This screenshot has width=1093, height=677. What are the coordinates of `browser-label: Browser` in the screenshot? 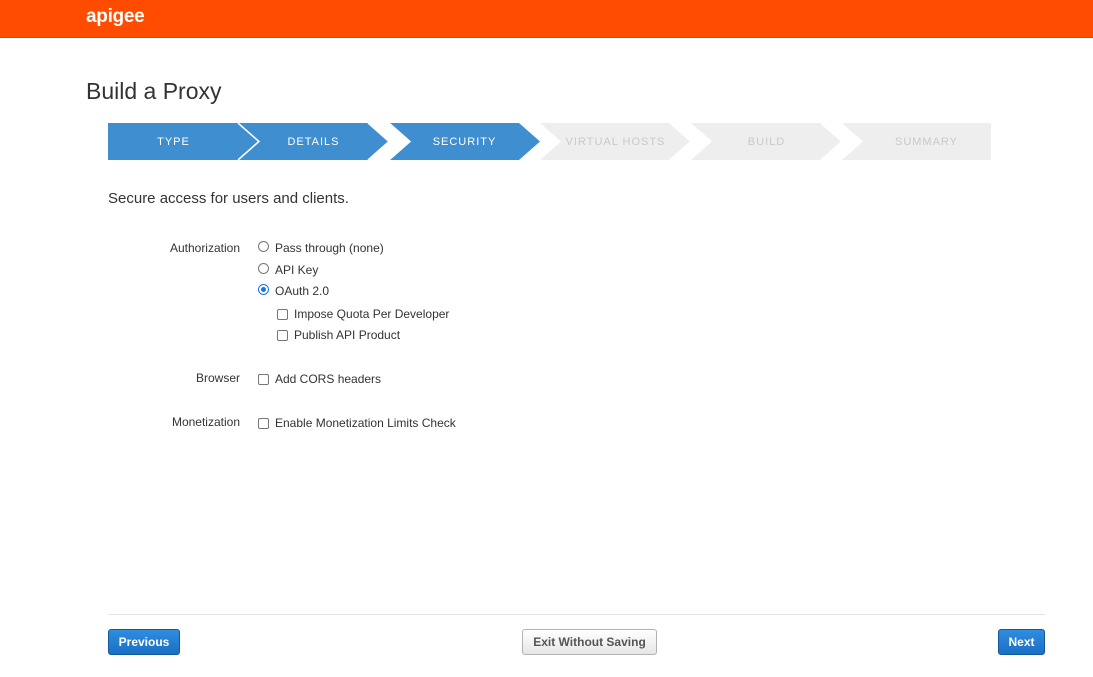 It's located at (217, 378).